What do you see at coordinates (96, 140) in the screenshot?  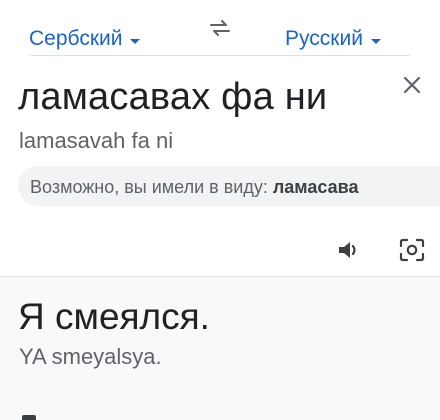 I see `source-transliteration: lamasavah fa ni` at bounding box center [96, 140].